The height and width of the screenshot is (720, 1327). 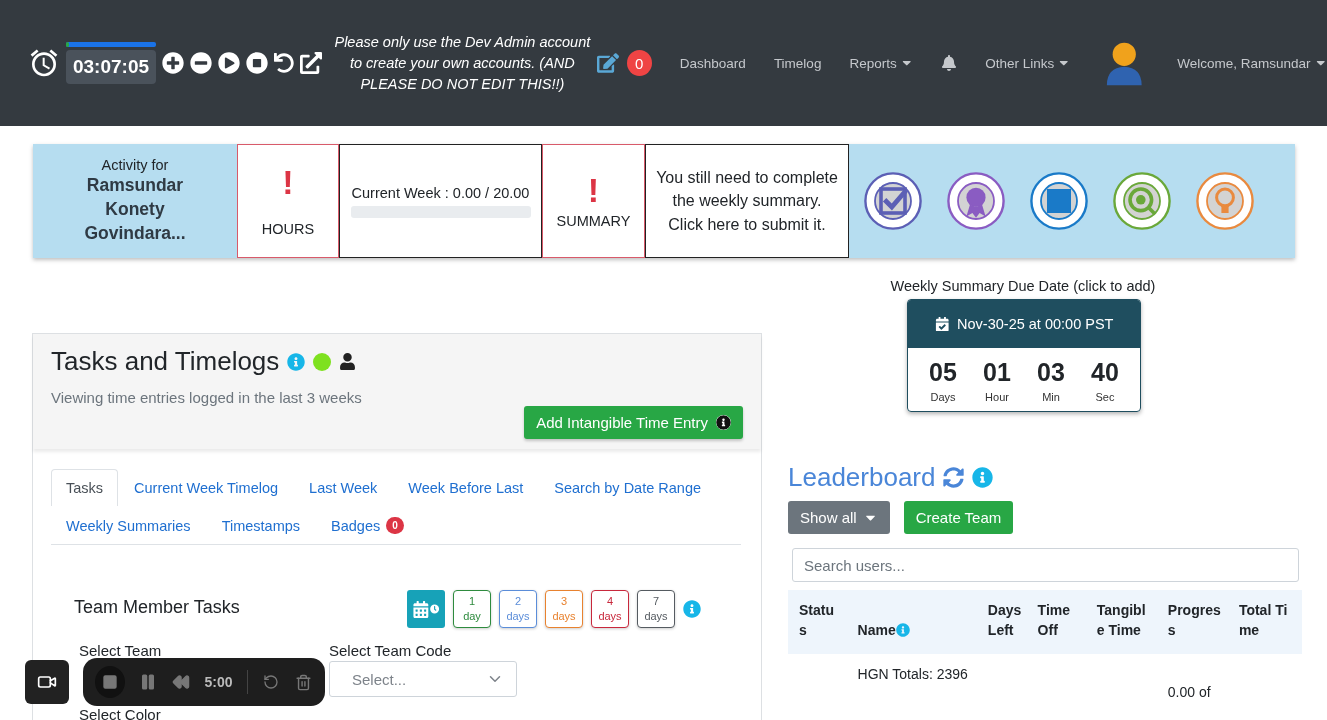 What do you see at coordinates (893, 201) in the screenshot?
I see `checkbox-badge-icon` at bounding box center [893, 201].